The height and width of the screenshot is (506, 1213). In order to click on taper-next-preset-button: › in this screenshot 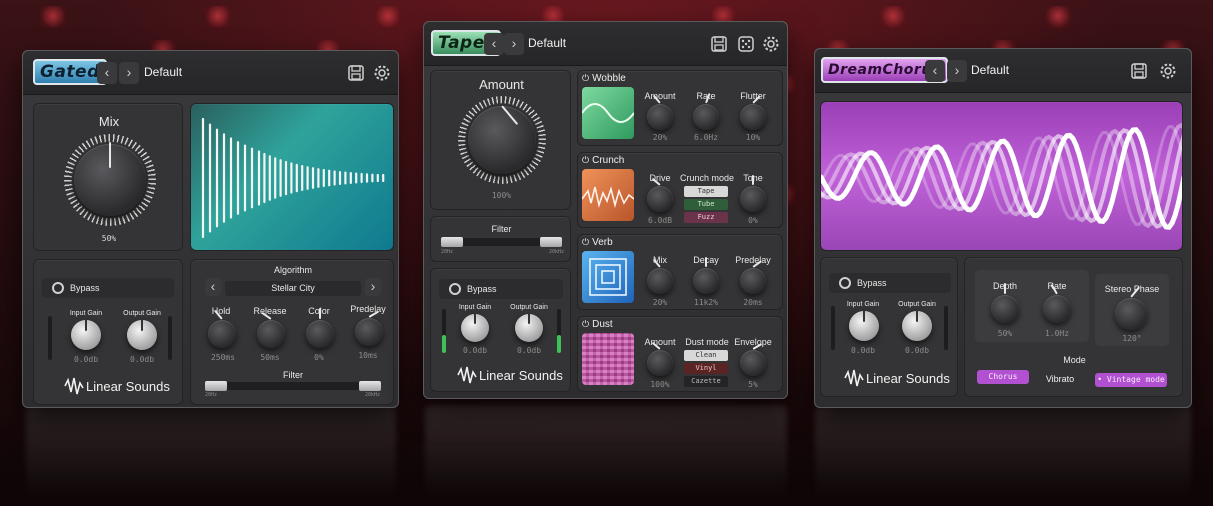, I will do `click(514, 44)`.